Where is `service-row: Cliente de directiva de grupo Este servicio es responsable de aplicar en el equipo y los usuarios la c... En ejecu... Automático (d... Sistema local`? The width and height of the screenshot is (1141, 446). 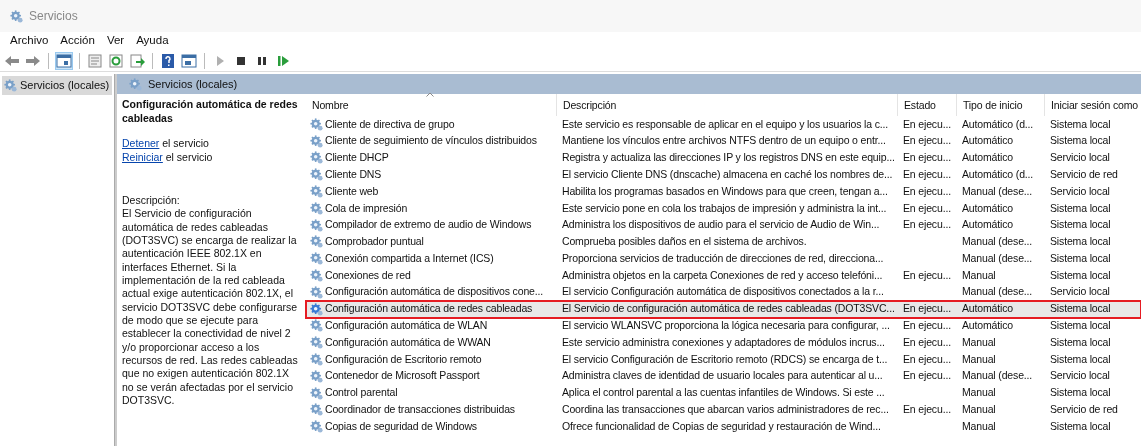
service-row: Cliente de directiva de grupo Este servicio es responsable de aplicar en el equipo y los usuarios la c... En ejecu... Automático (d... Sistema local is located at coordinates (723, 124).